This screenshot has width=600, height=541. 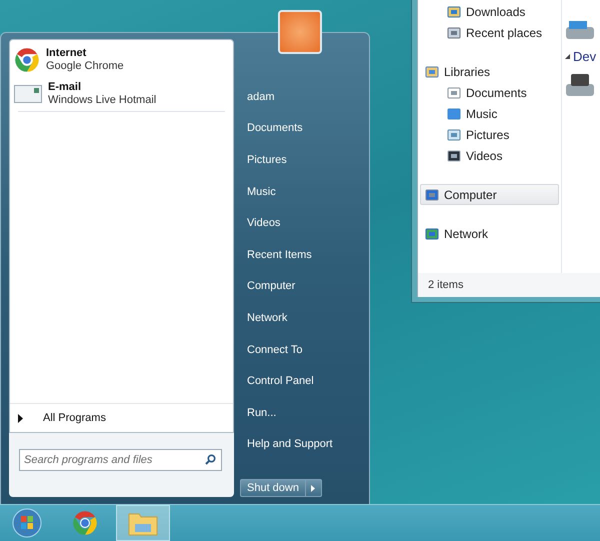 I want to click on menu-link: Computer, so click(x=304, y=286).